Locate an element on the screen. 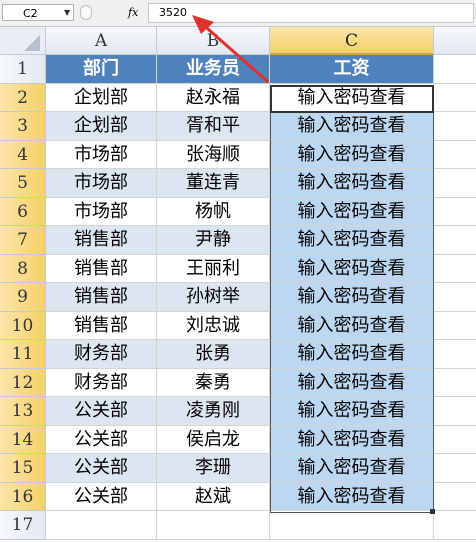 This screenshot has height=542, width=476. annotation-arrow is located at coordinates (230, 49).